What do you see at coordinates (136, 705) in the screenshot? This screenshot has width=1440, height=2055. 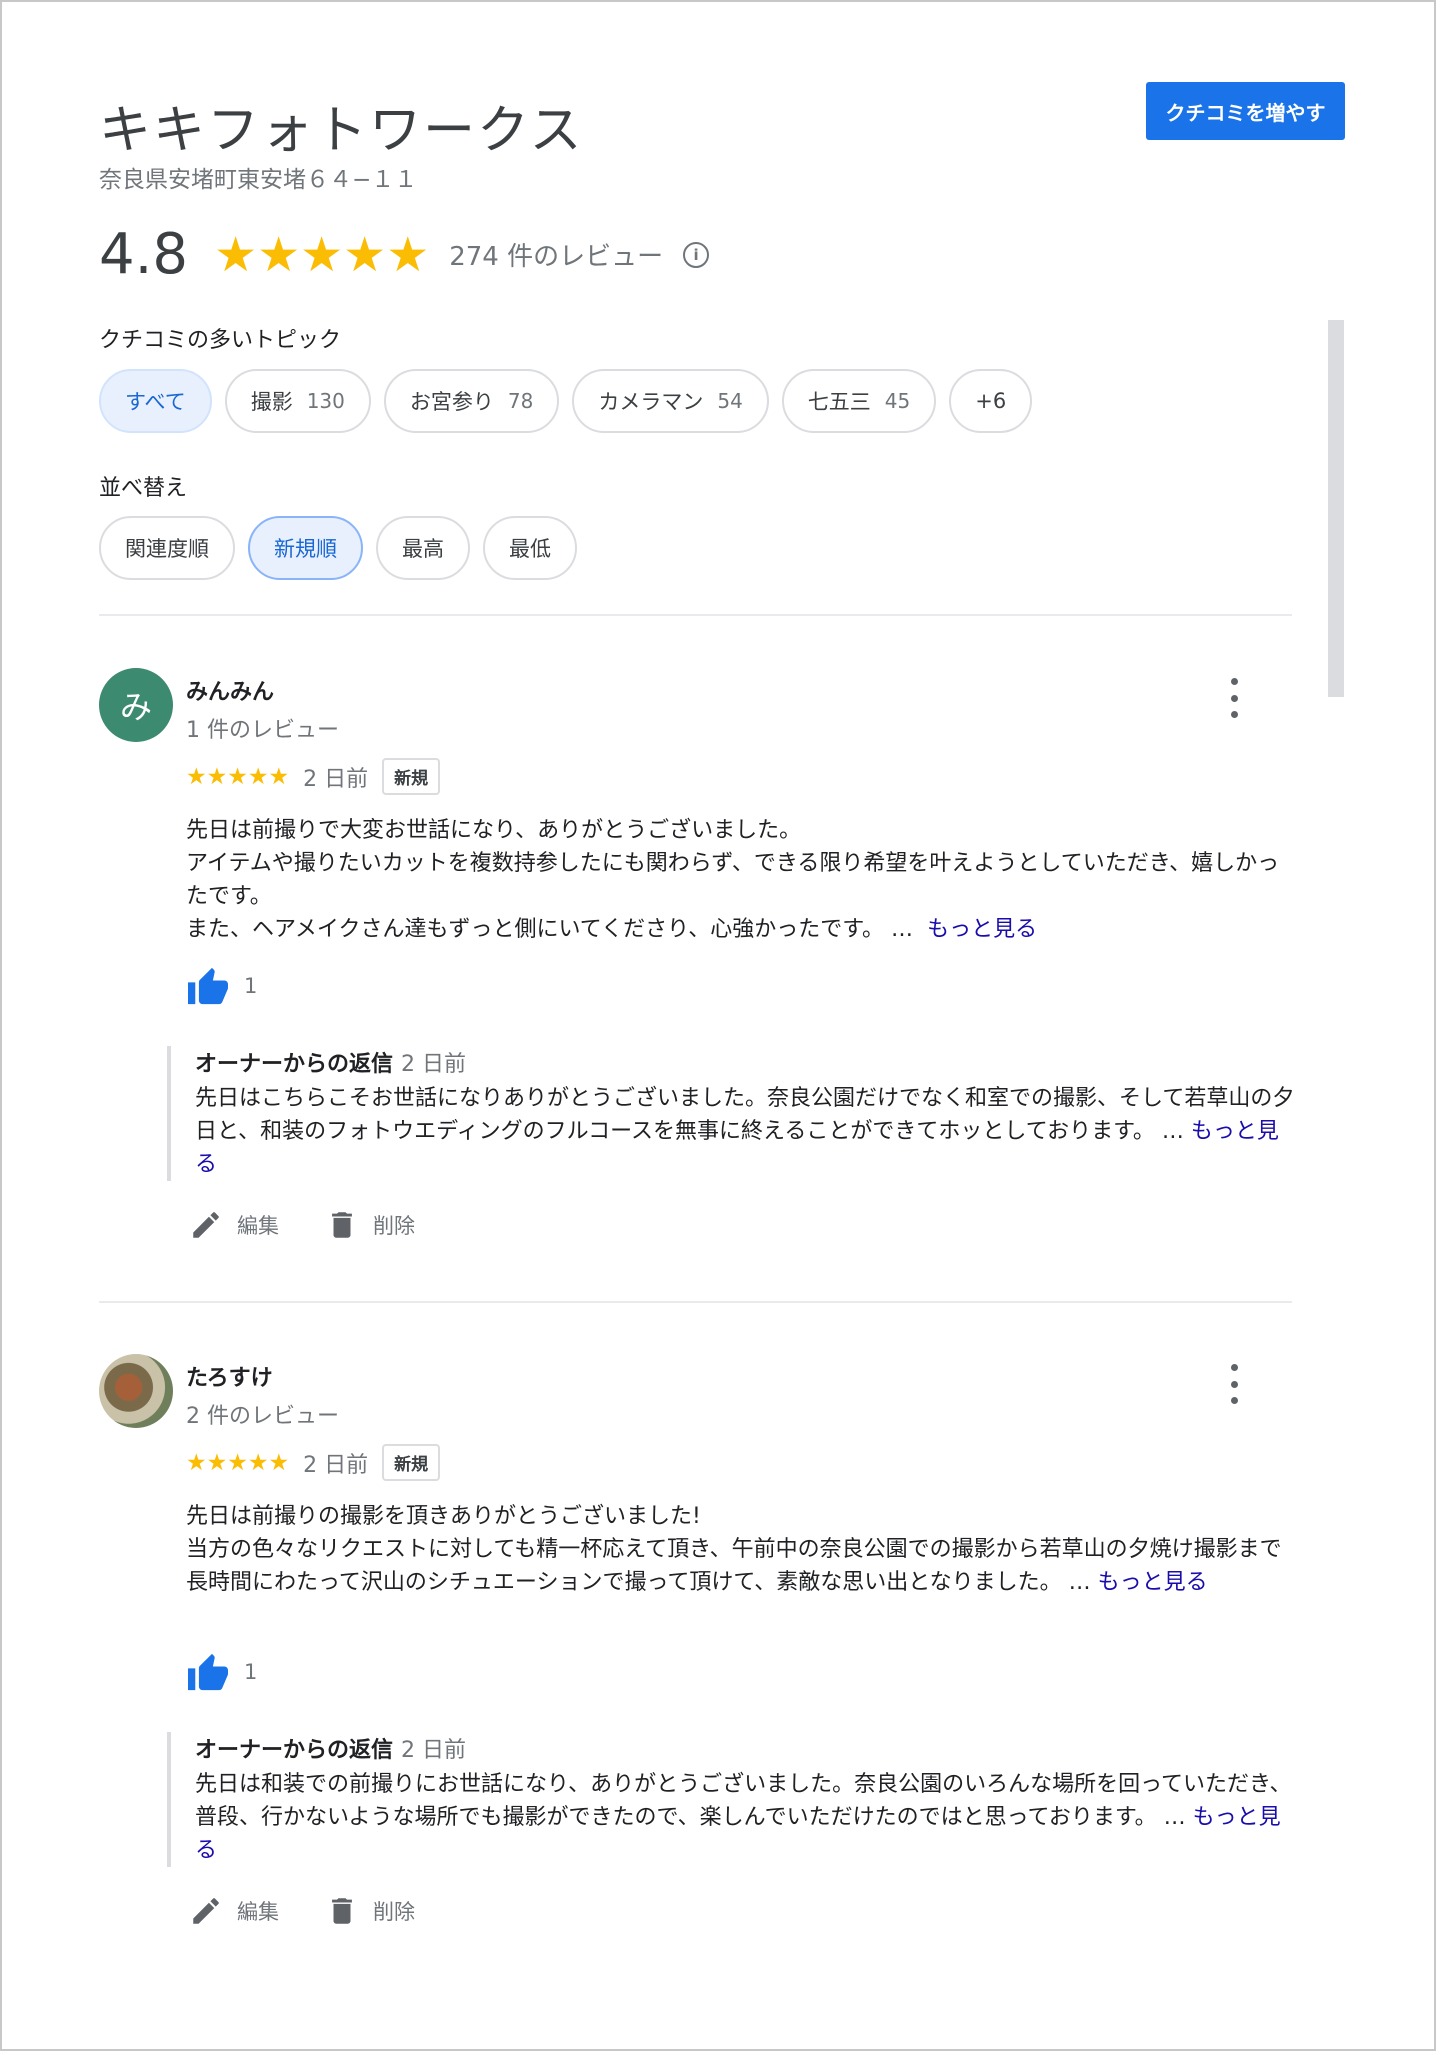 I see `avatar: み` at bounding box center [136, 705].